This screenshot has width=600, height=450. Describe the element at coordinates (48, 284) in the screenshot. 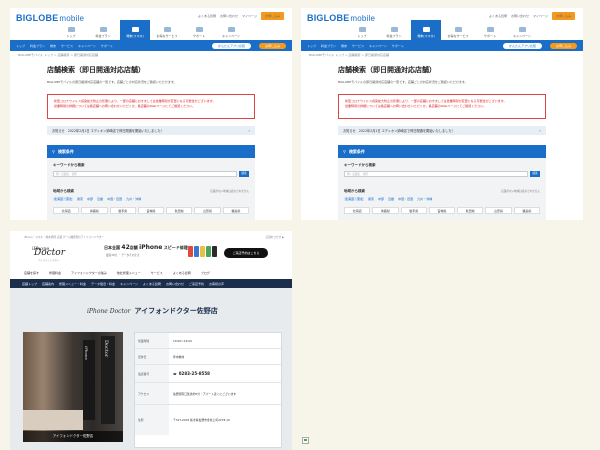

I see `store-nav-item: 店舗案内` at that location.